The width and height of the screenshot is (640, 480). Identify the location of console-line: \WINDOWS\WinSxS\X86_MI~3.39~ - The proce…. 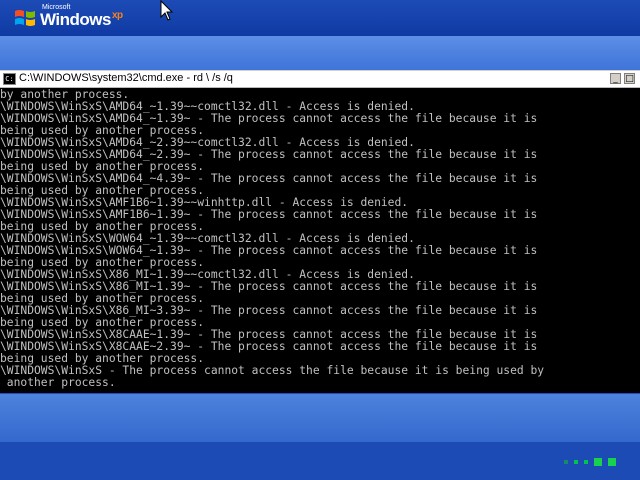
(269, 311).